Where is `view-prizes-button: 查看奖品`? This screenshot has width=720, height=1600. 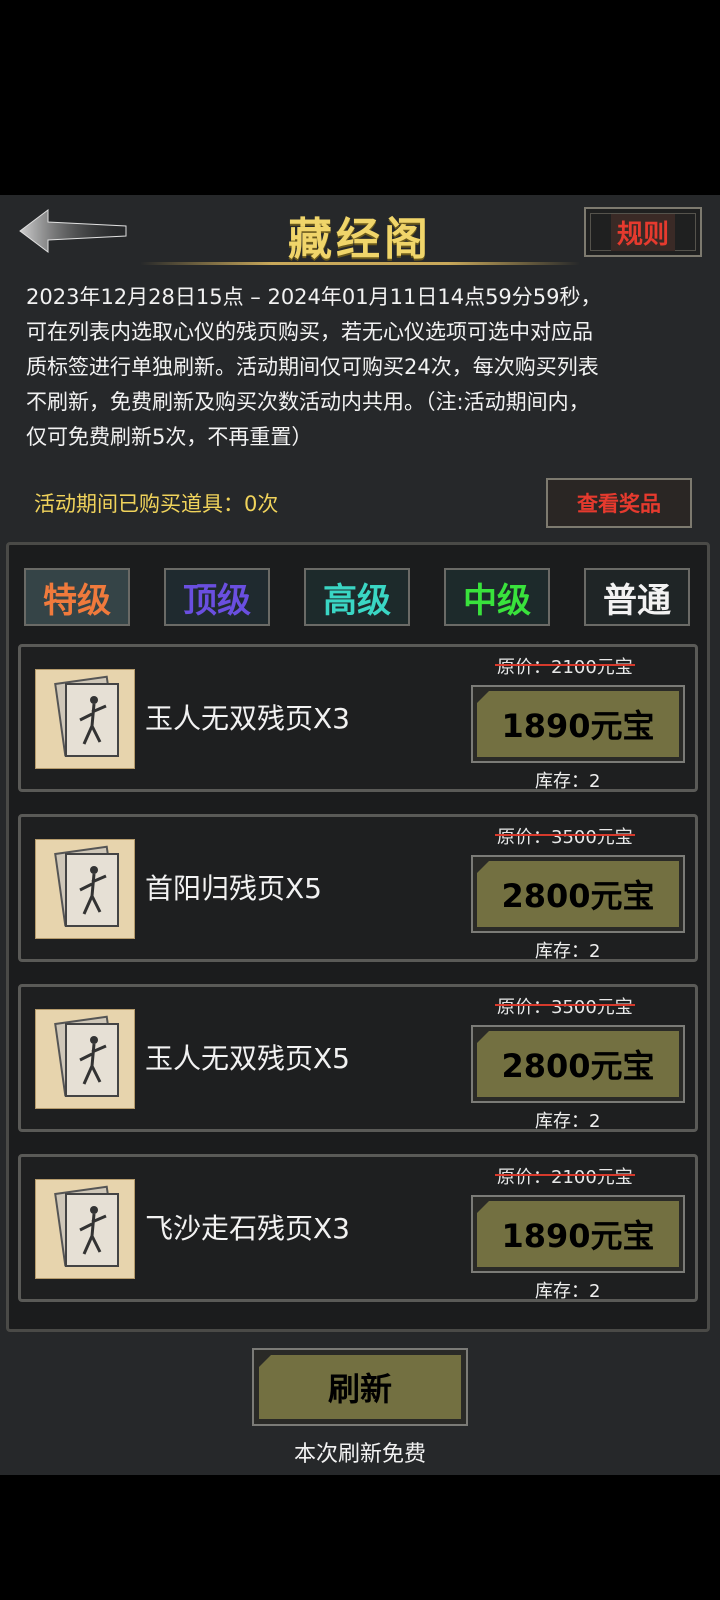
view-prizes-button: 查看奖品 is located at coordinates (619, 503).